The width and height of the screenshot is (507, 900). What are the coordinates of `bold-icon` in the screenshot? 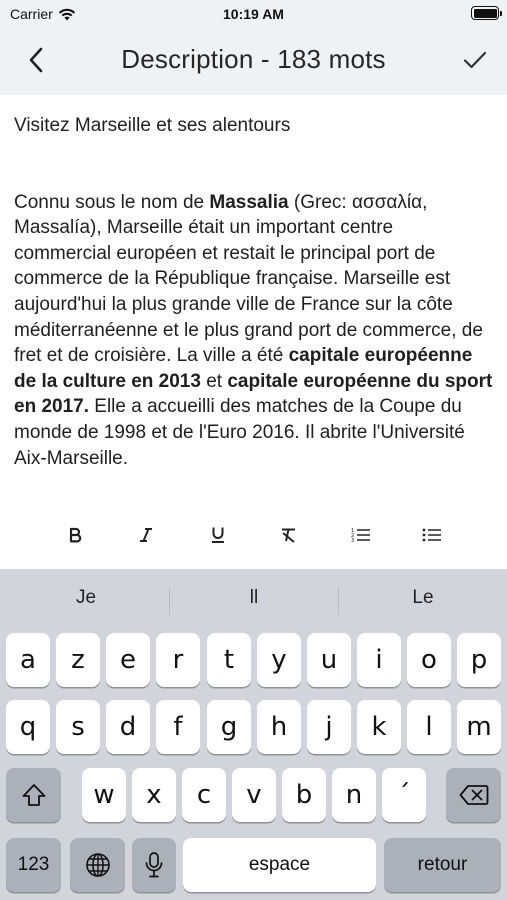 It's located at (75, 535).